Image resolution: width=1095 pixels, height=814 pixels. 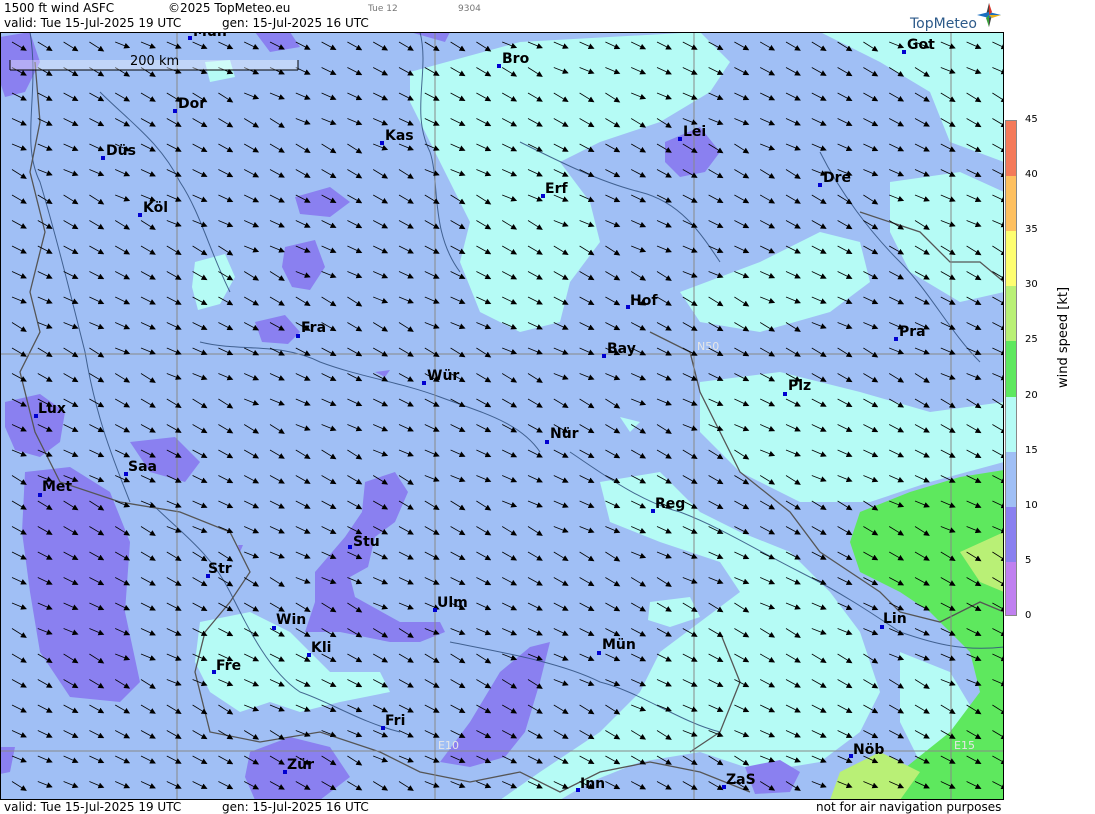 What do you see at coordinates (226, 666) in the screenshot?
I see `city-fre: Fre` at bounding box center [226, 666].